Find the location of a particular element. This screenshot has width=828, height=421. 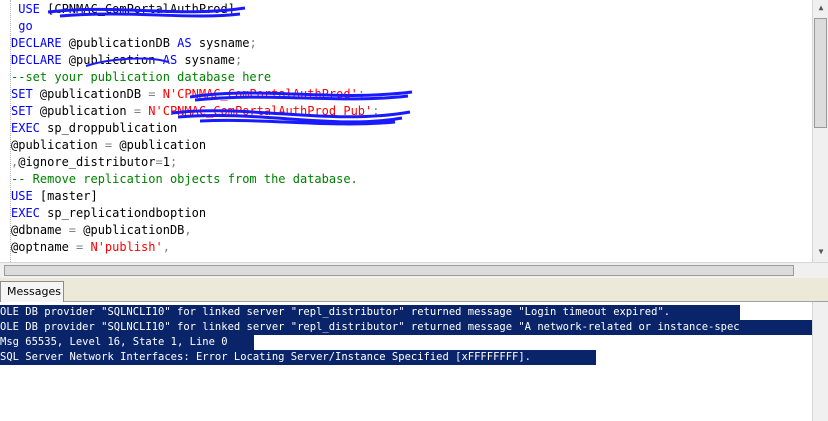

code-token: @dbname is located at coordinates (40, 230).